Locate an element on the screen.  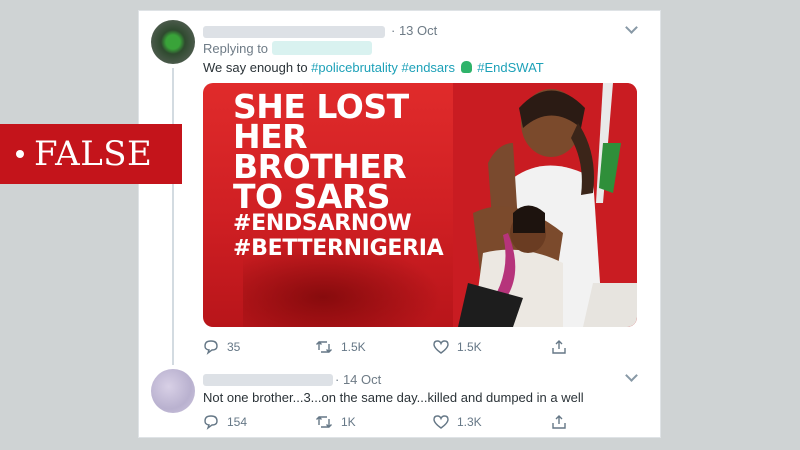
thread-connector-line is located at coordinates (173, 216).